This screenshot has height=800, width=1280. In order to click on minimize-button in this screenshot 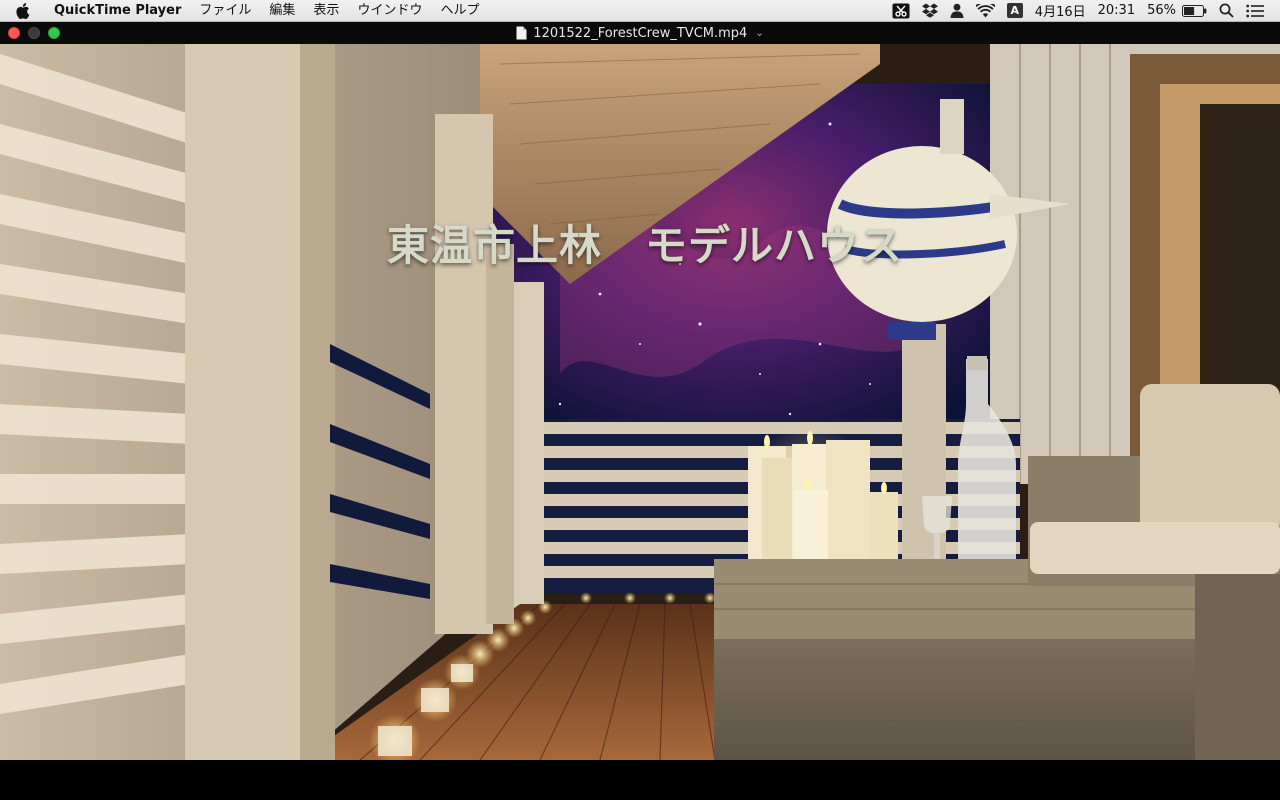, I will do `click(34, 33)`.